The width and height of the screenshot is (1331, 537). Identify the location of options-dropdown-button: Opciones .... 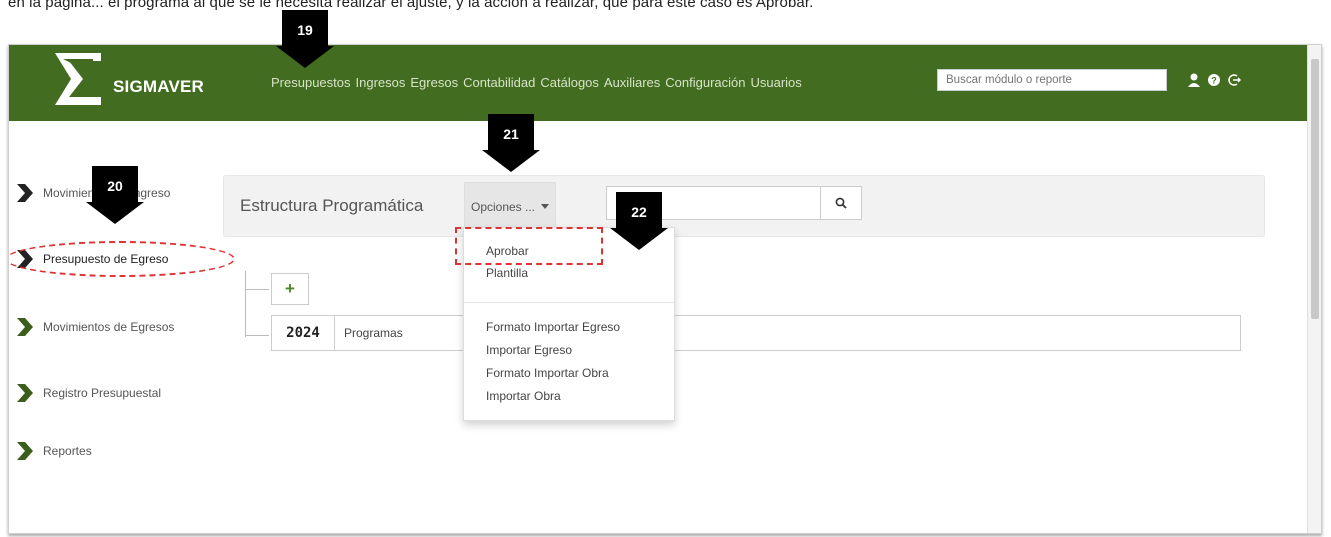
(510, 207).